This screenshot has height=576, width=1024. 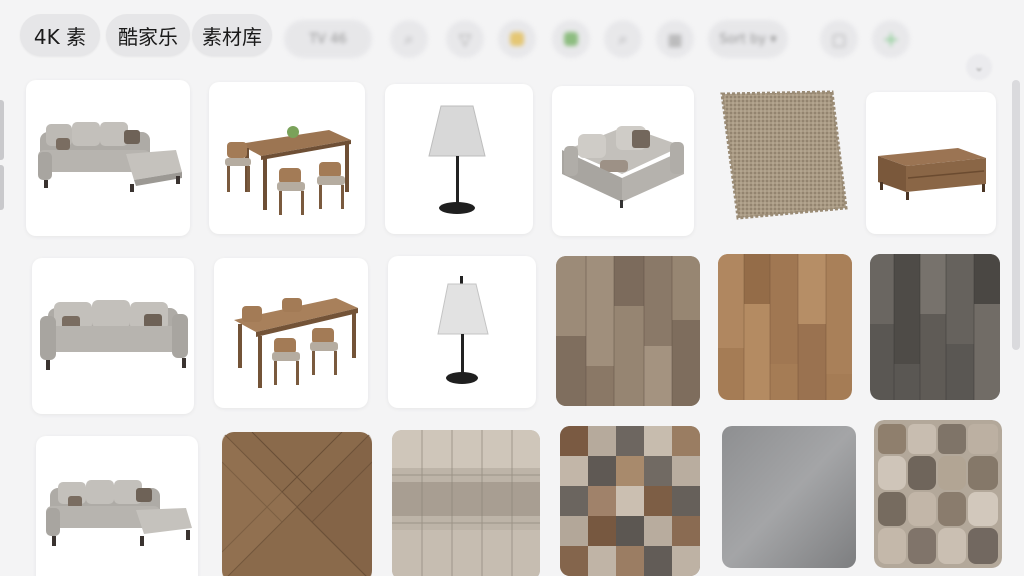 I want to click on tile-three-seat-sofa, so click(x=113, y=336).